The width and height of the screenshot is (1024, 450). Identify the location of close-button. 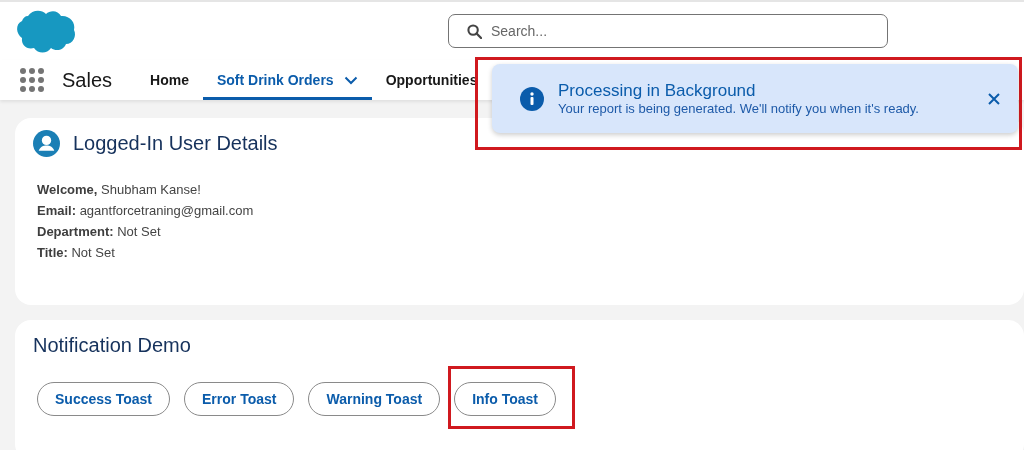
(994, 98).